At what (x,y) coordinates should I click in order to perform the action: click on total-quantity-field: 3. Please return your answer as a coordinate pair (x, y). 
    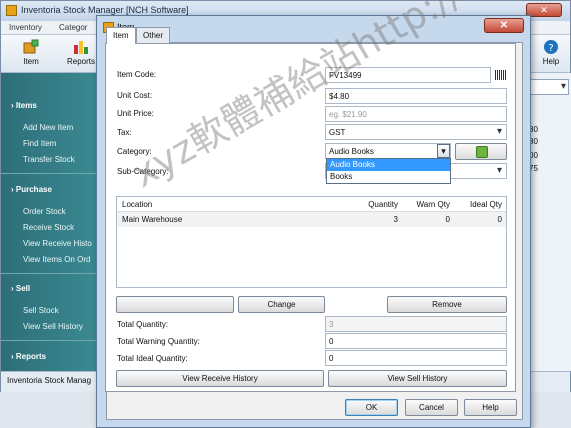
    Looking at the image, I should click on (416, 324).